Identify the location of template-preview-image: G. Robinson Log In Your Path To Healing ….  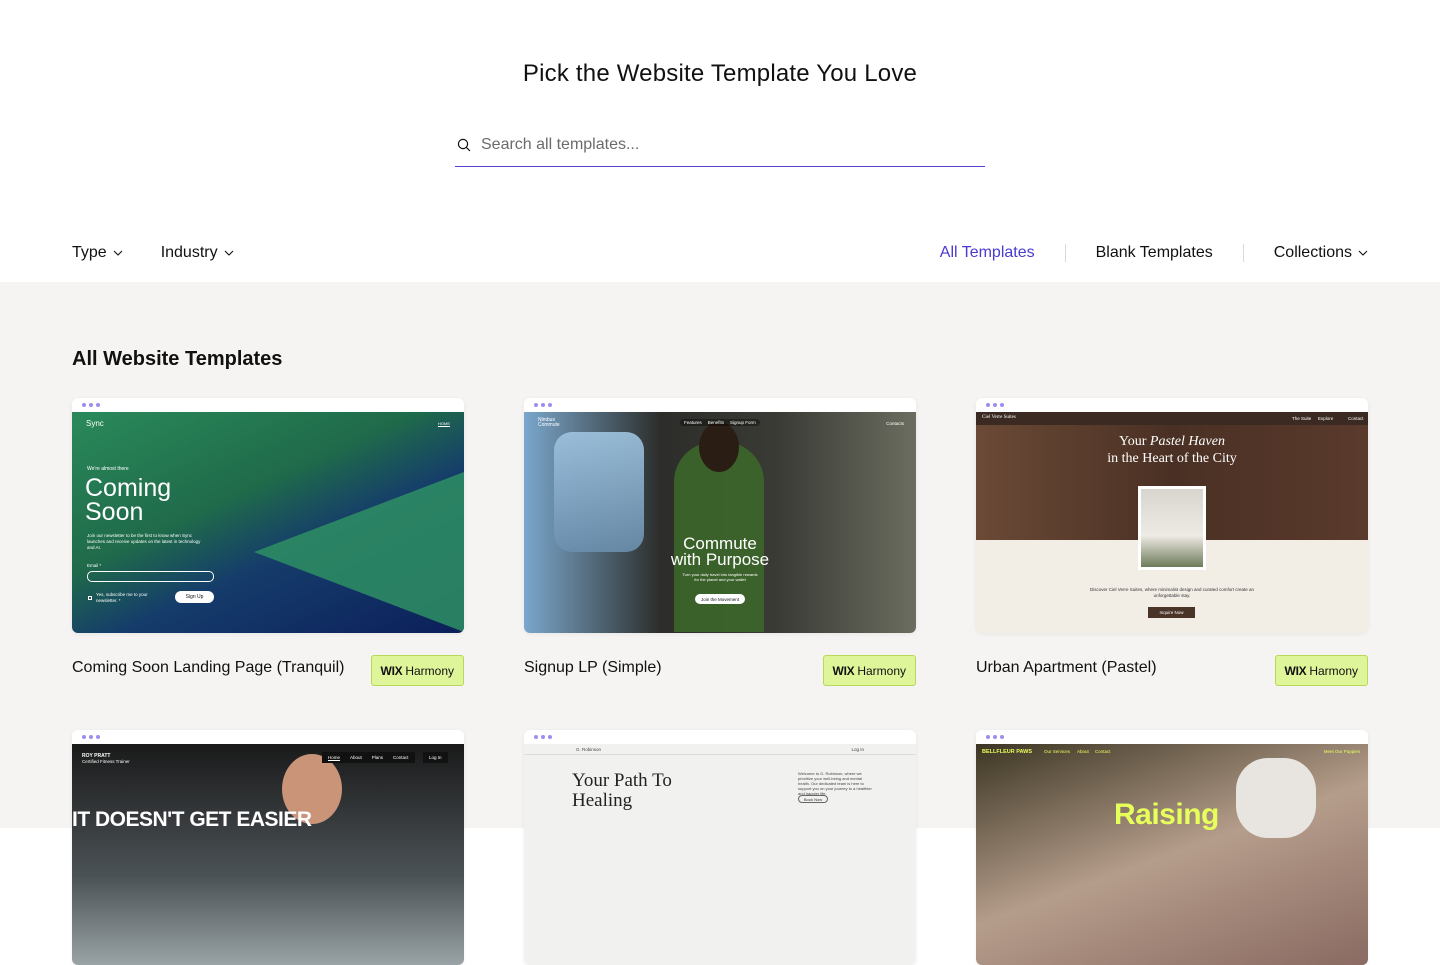
(720, 854).